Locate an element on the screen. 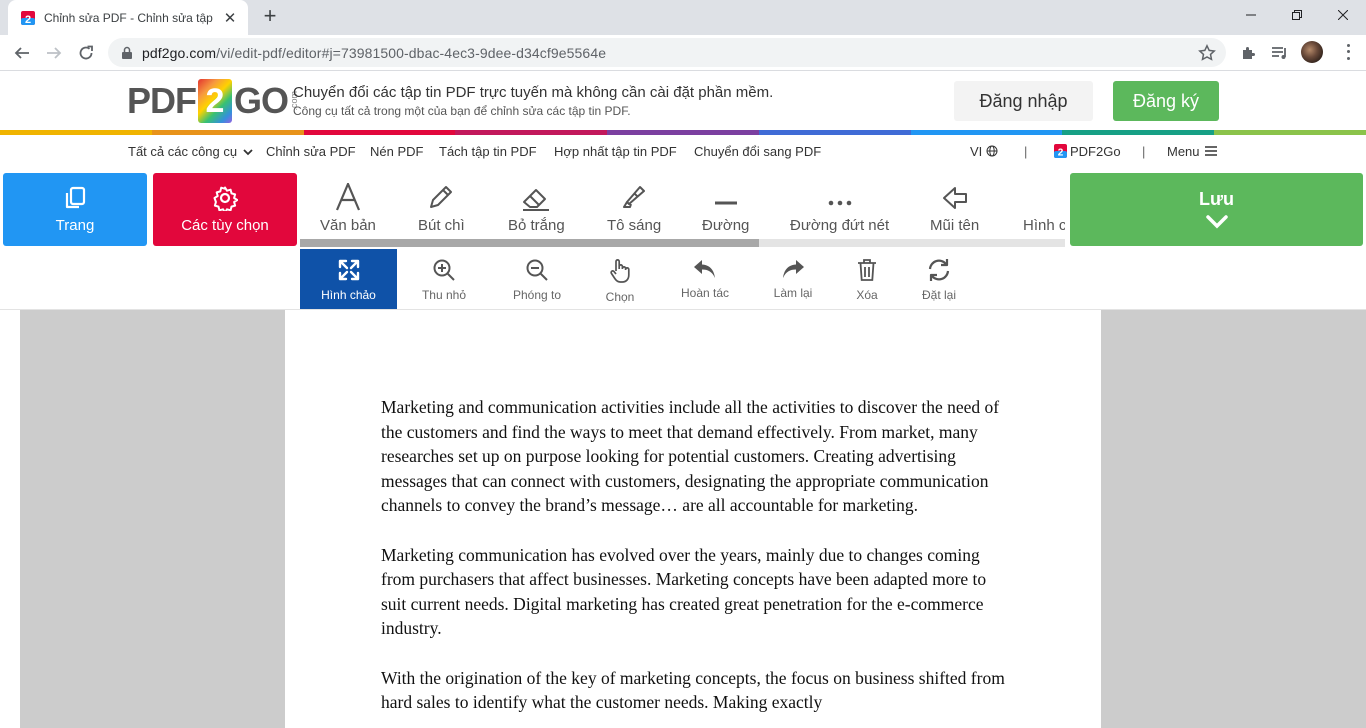  rectangle-icon is located at coordinates (1061, 197).